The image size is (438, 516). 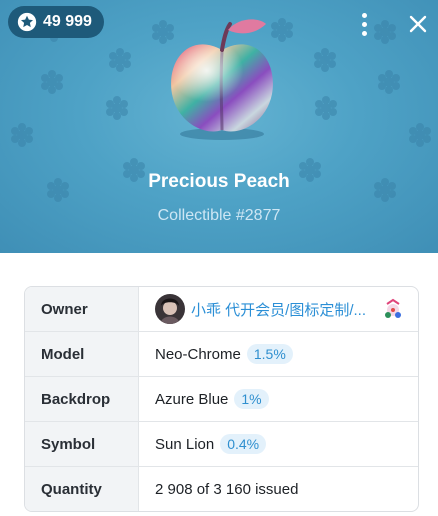 What do you see at coordinates (82, 399) in the screenshot?
I see `backdrop-label: Backdrop` at bounding box center [82, 399].